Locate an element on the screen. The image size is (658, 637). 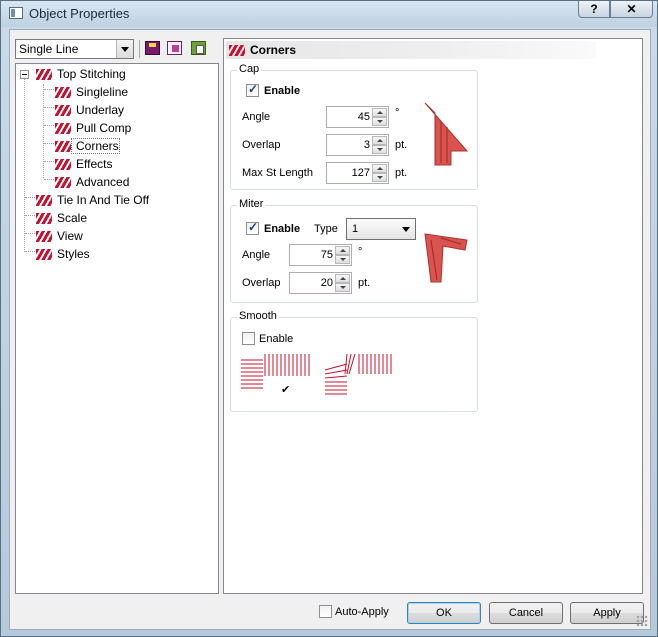
tree-item-underlay: Underlay is located at coordinates (89, 110).